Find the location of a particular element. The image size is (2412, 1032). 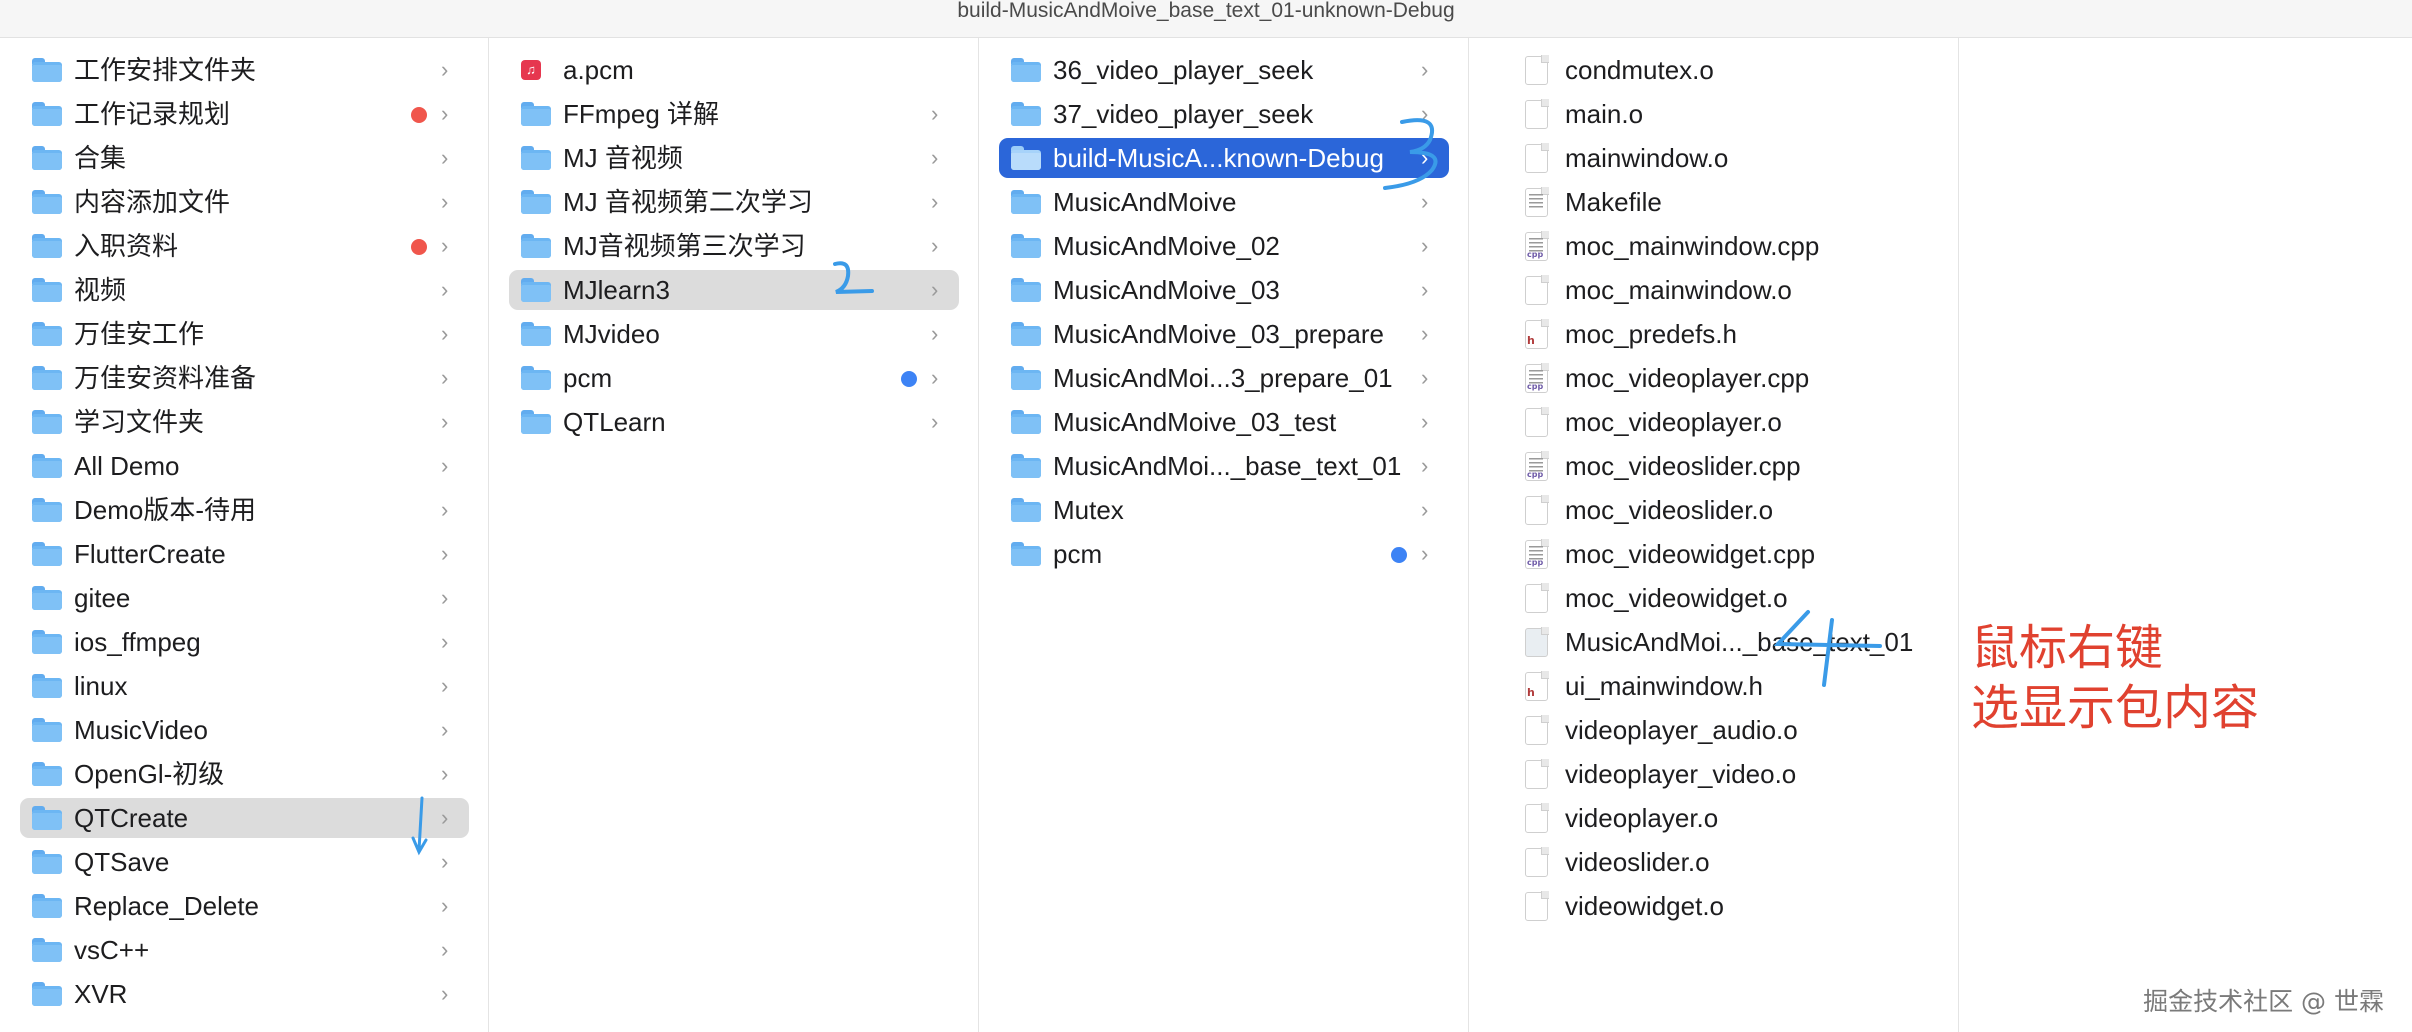

folder-row-musicandmoive-03-prepare: MusicAndMoive_03_prepare › is located at coordinates (1224, 334).